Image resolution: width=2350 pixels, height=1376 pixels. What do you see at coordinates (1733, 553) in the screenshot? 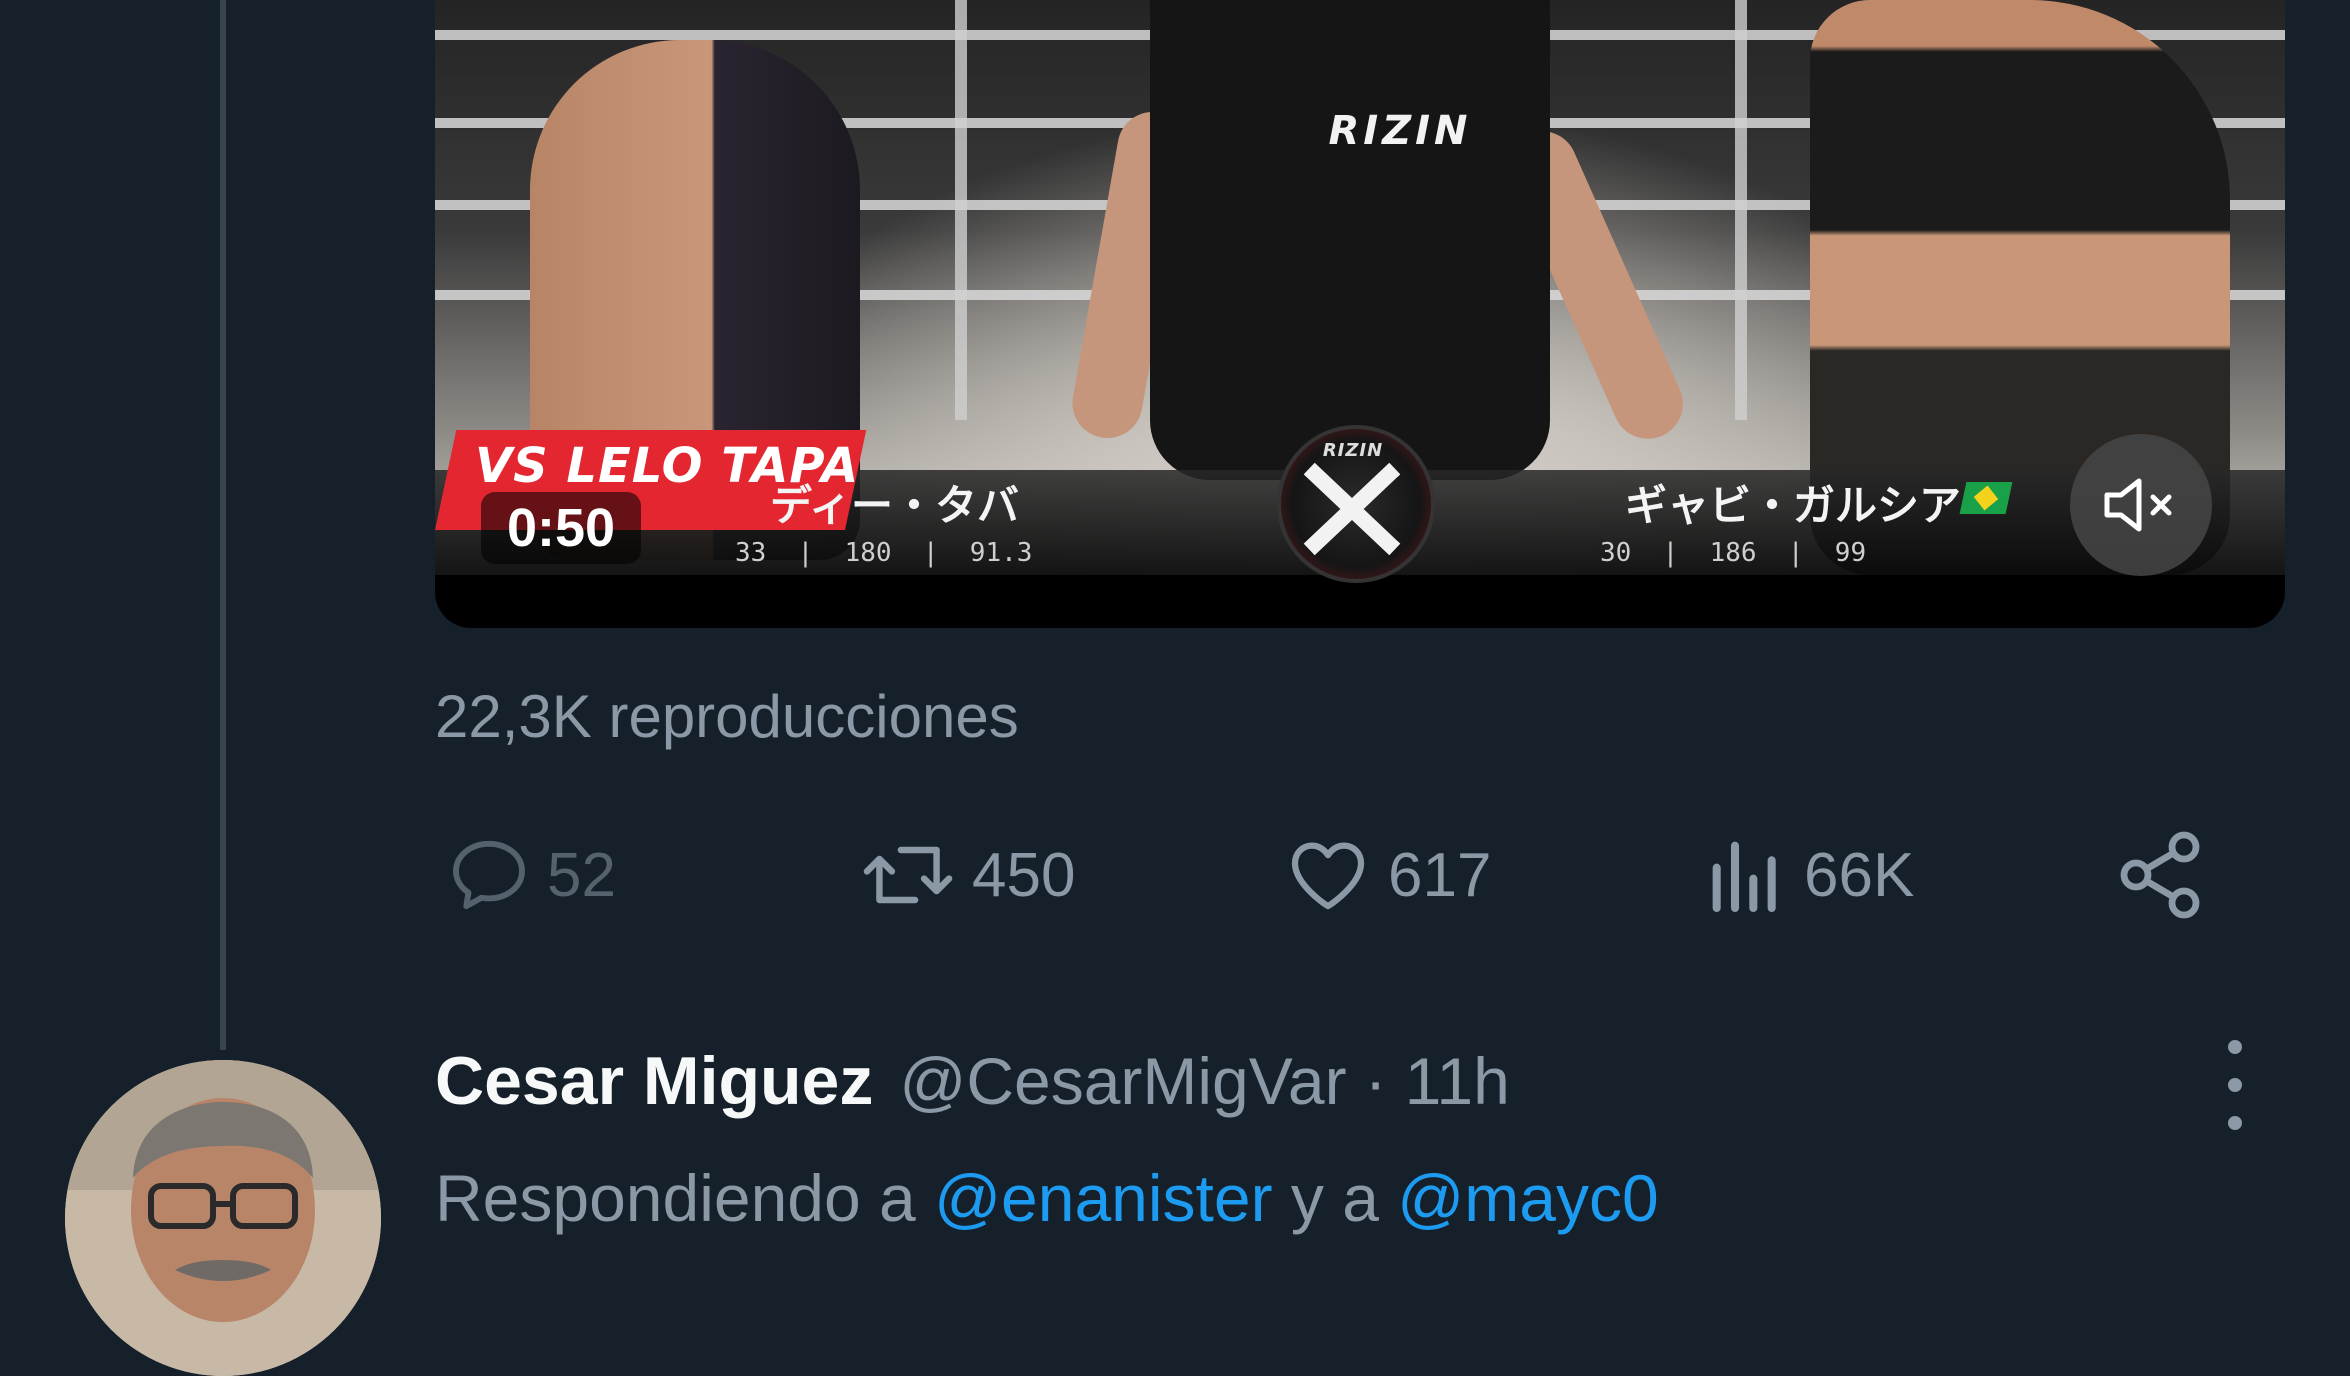
I see `fighter-right-stats: 30 | 186 | 99` at bounding box center [1733, 553].